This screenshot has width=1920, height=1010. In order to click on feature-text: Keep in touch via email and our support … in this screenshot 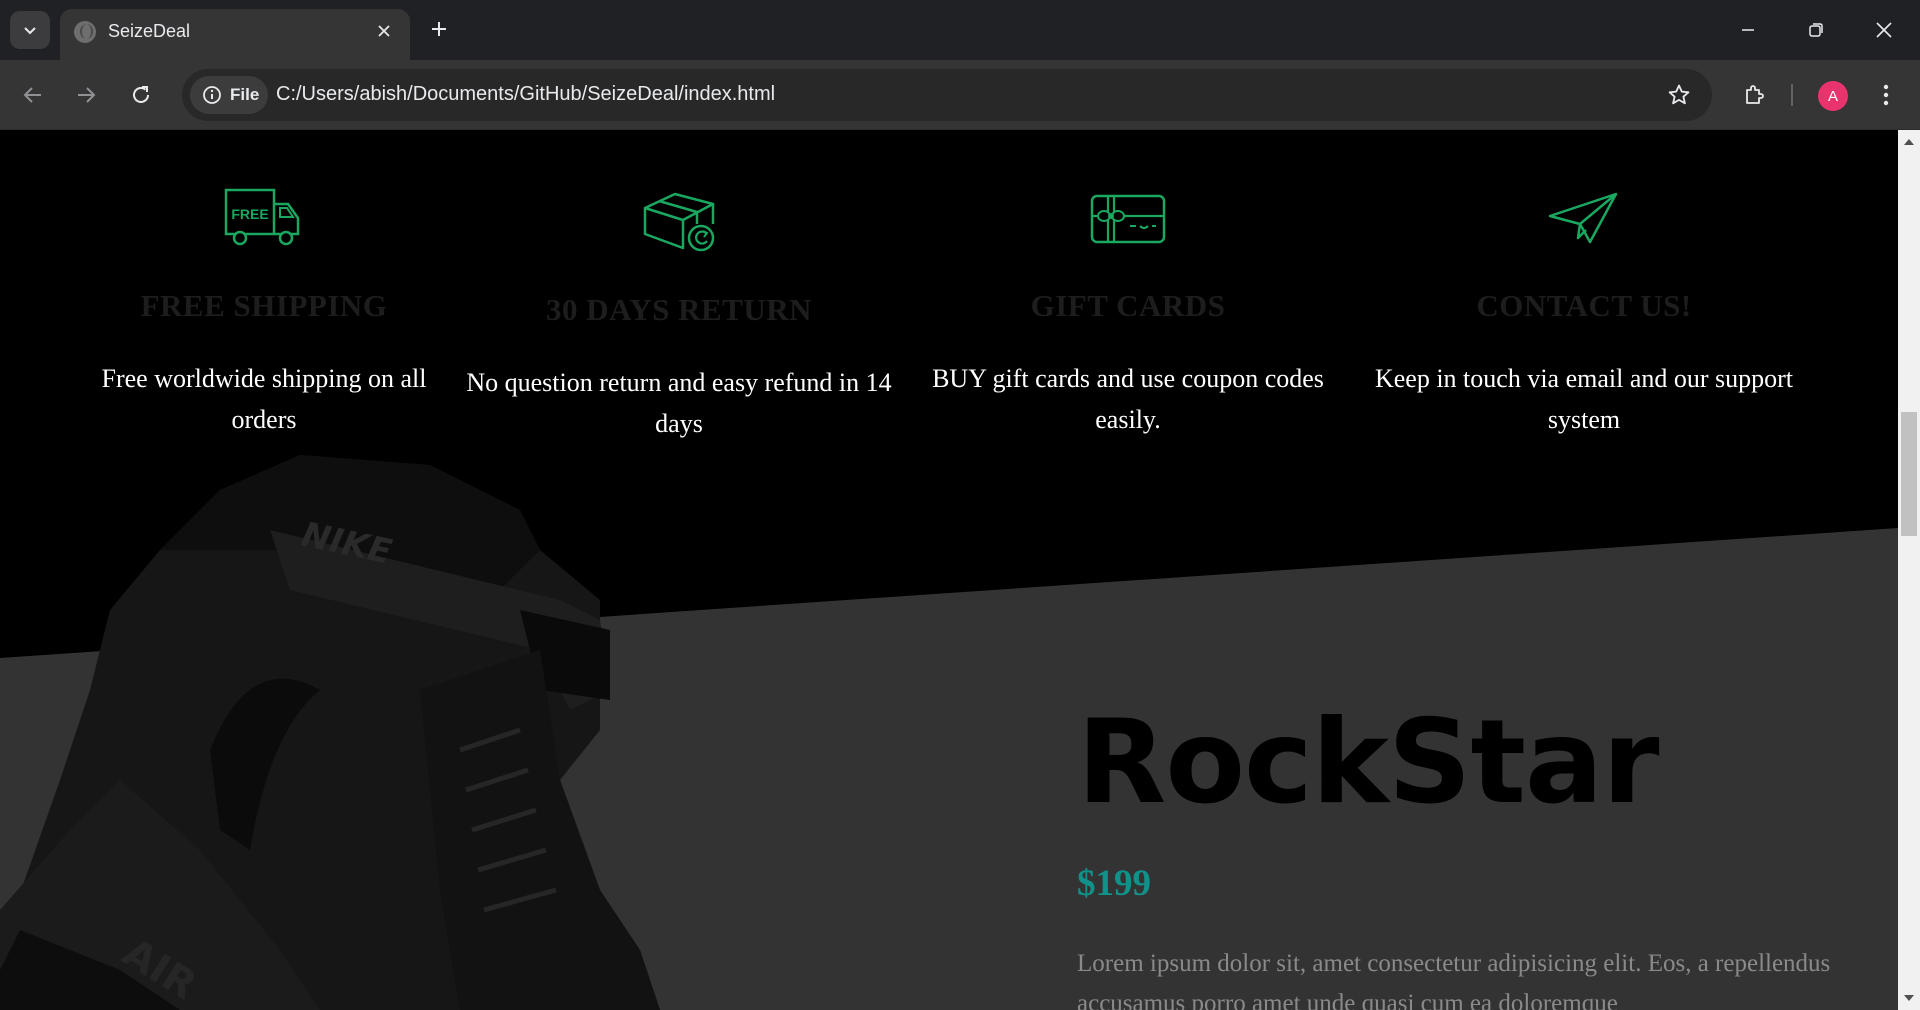, I will do `click(1584, 399)`.